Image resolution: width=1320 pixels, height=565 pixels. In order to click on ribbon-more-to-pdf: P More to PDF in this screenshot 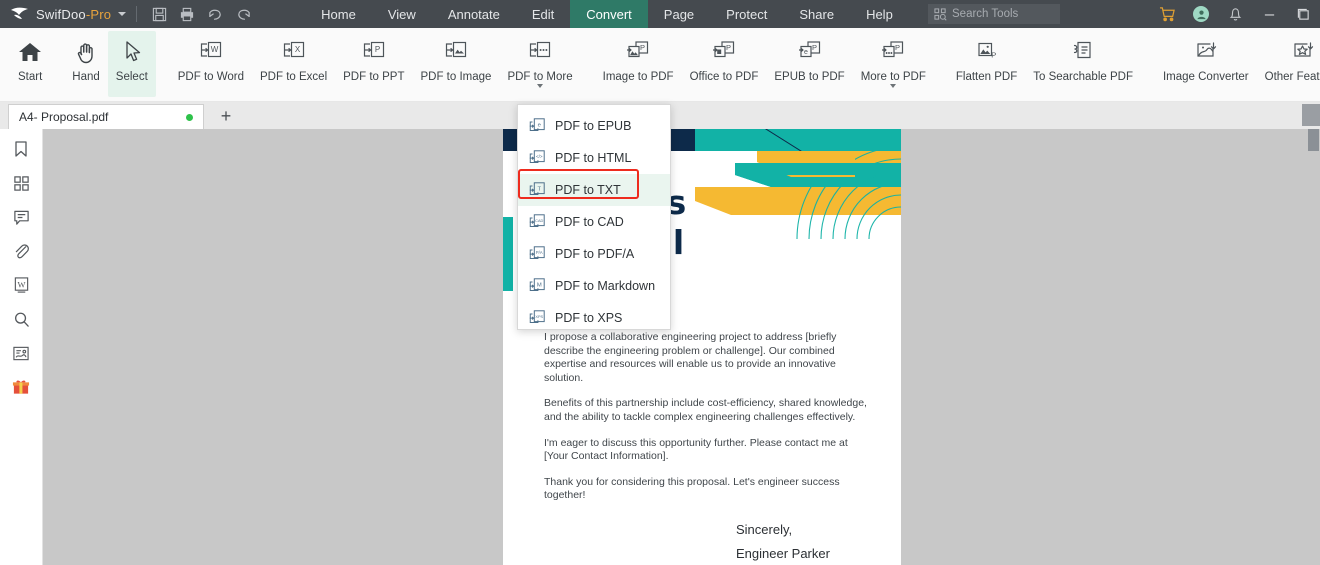, I will do `click(893, 64)`.